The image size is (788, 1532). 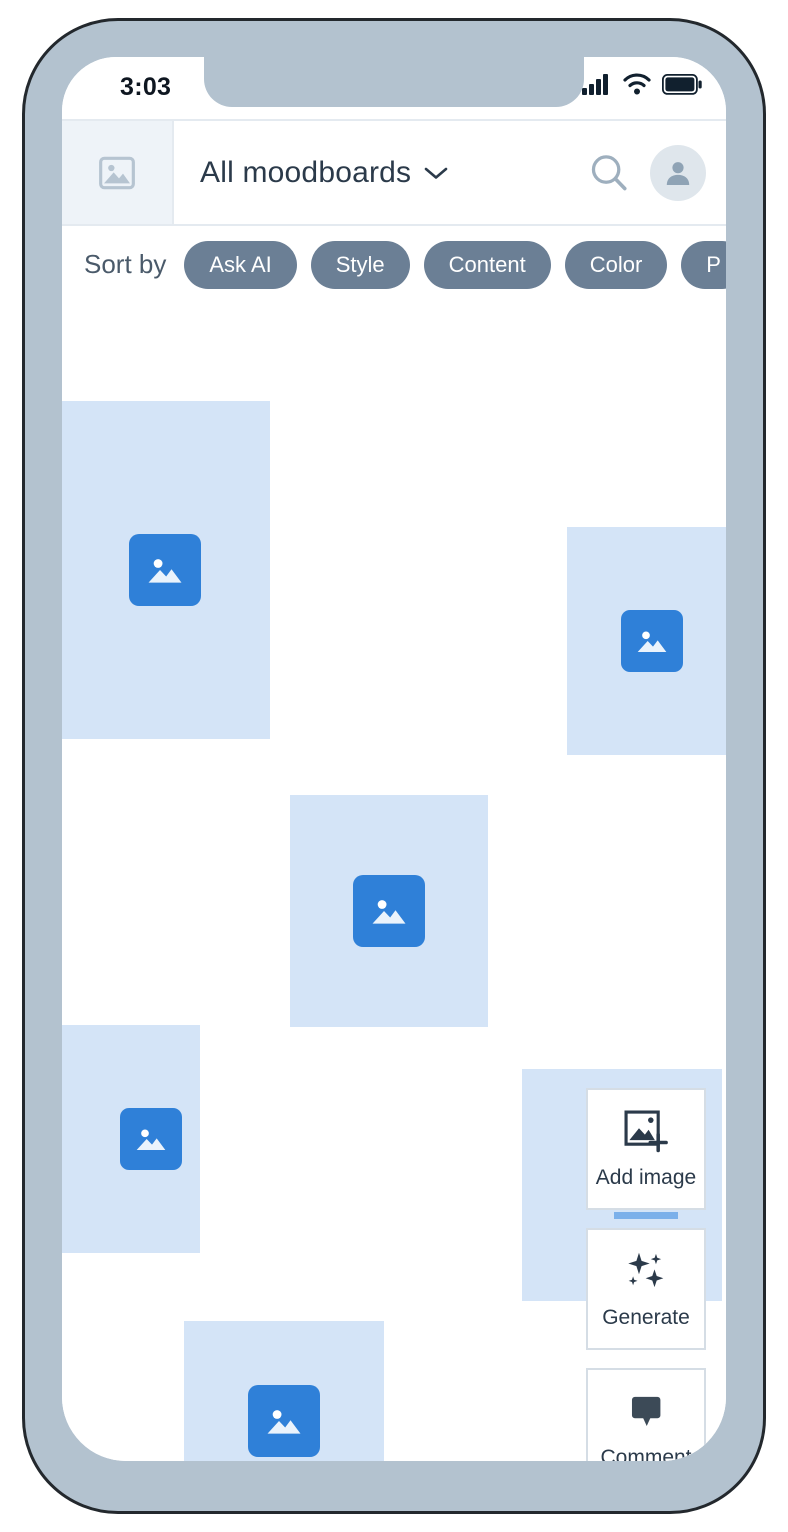 What do you see at coordinates (703, 264) in the screenshot?
I see `chip-overflow: P` at bounding box center [703, 264].